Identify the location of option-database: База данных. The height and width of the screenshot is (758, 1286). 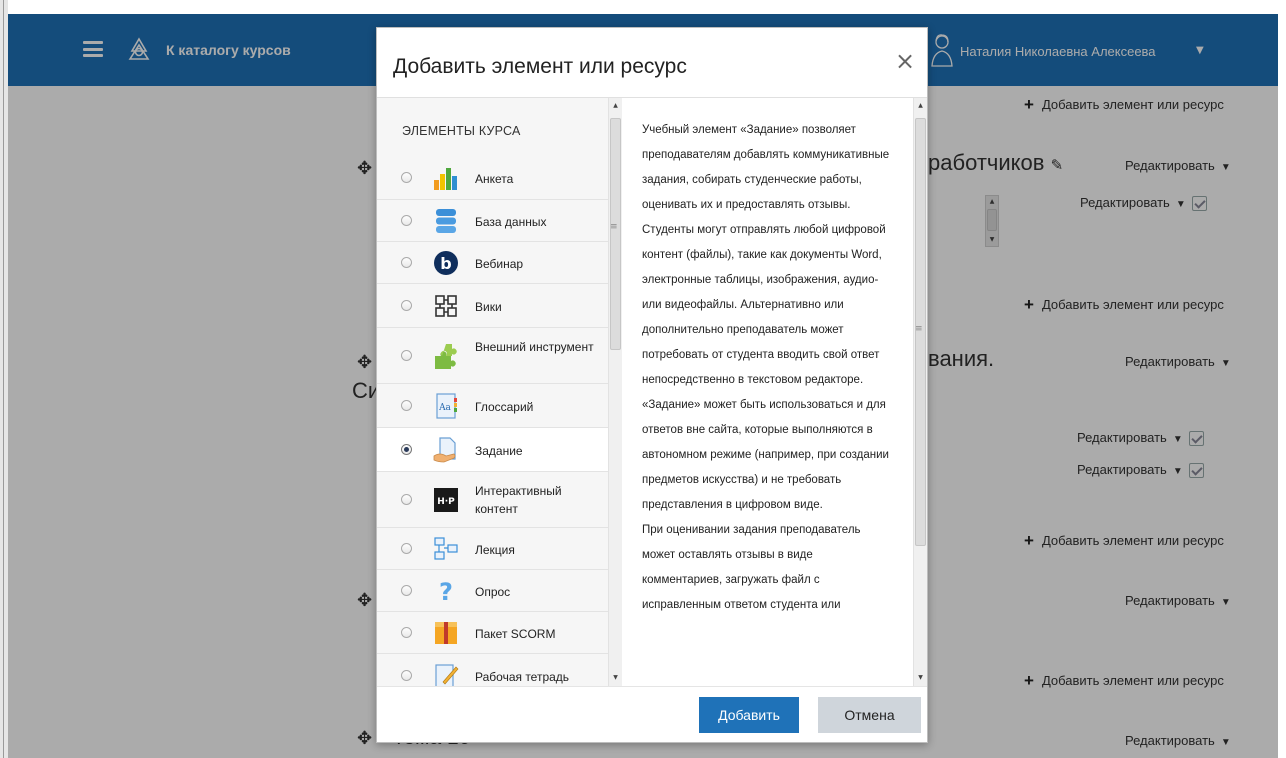
(492, 221).